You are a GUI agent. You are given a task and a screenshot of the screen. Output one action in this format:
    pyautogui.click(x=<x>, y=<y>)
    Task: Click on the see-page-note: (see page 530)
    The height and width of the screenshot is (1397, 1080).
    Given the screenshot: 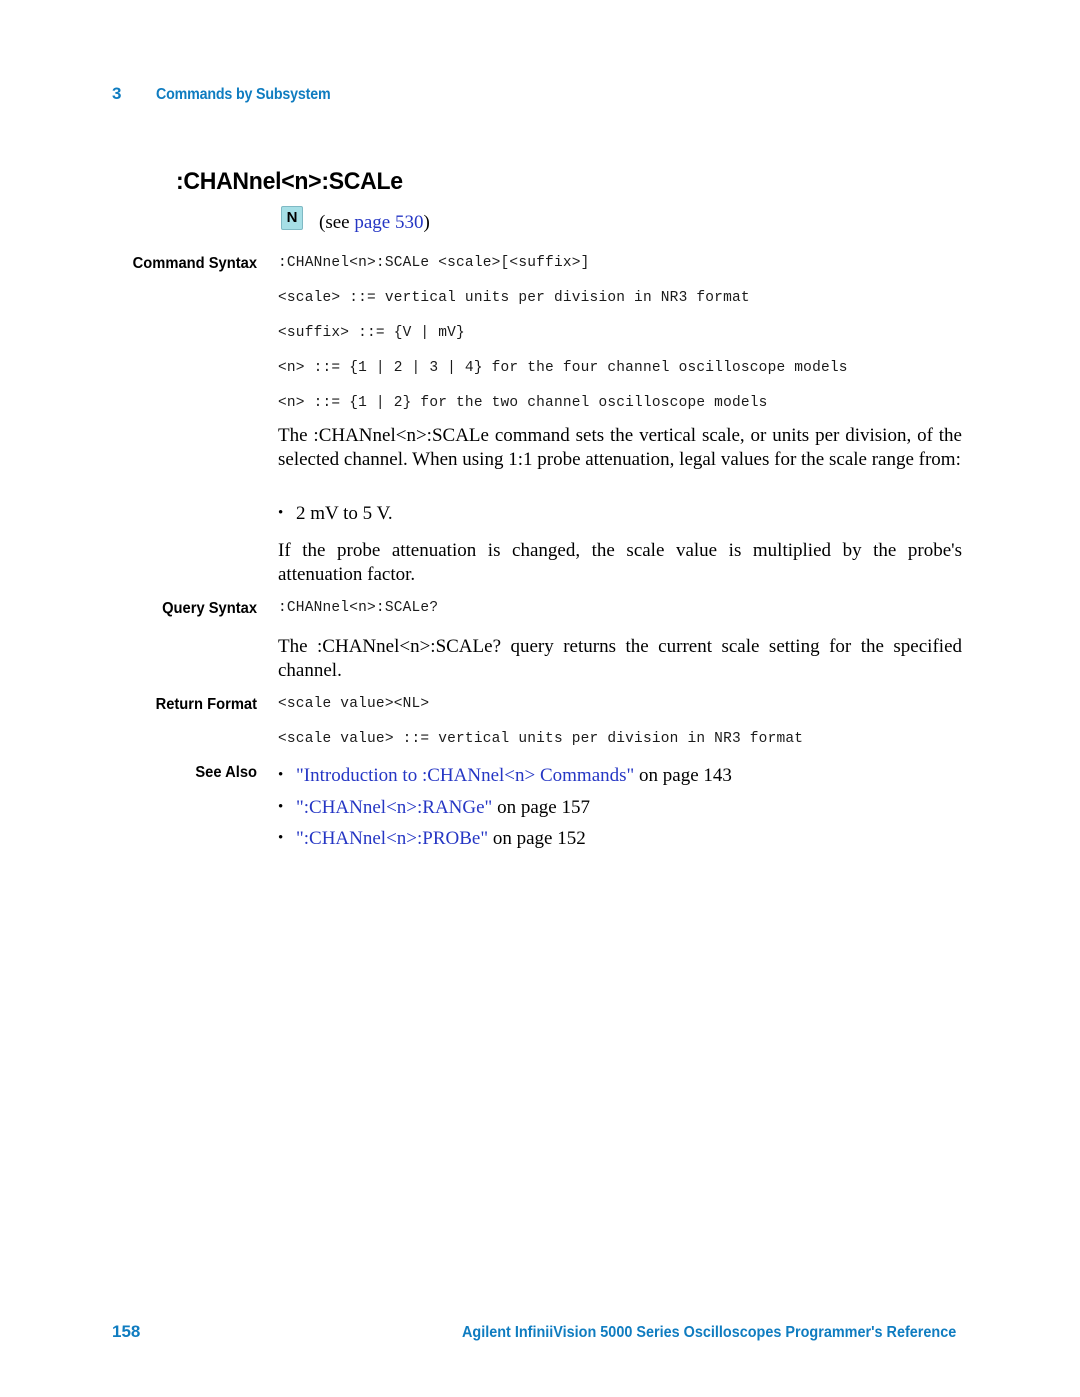 What is the action you would take?
    pyautogui.click(x=374, y=223)
    